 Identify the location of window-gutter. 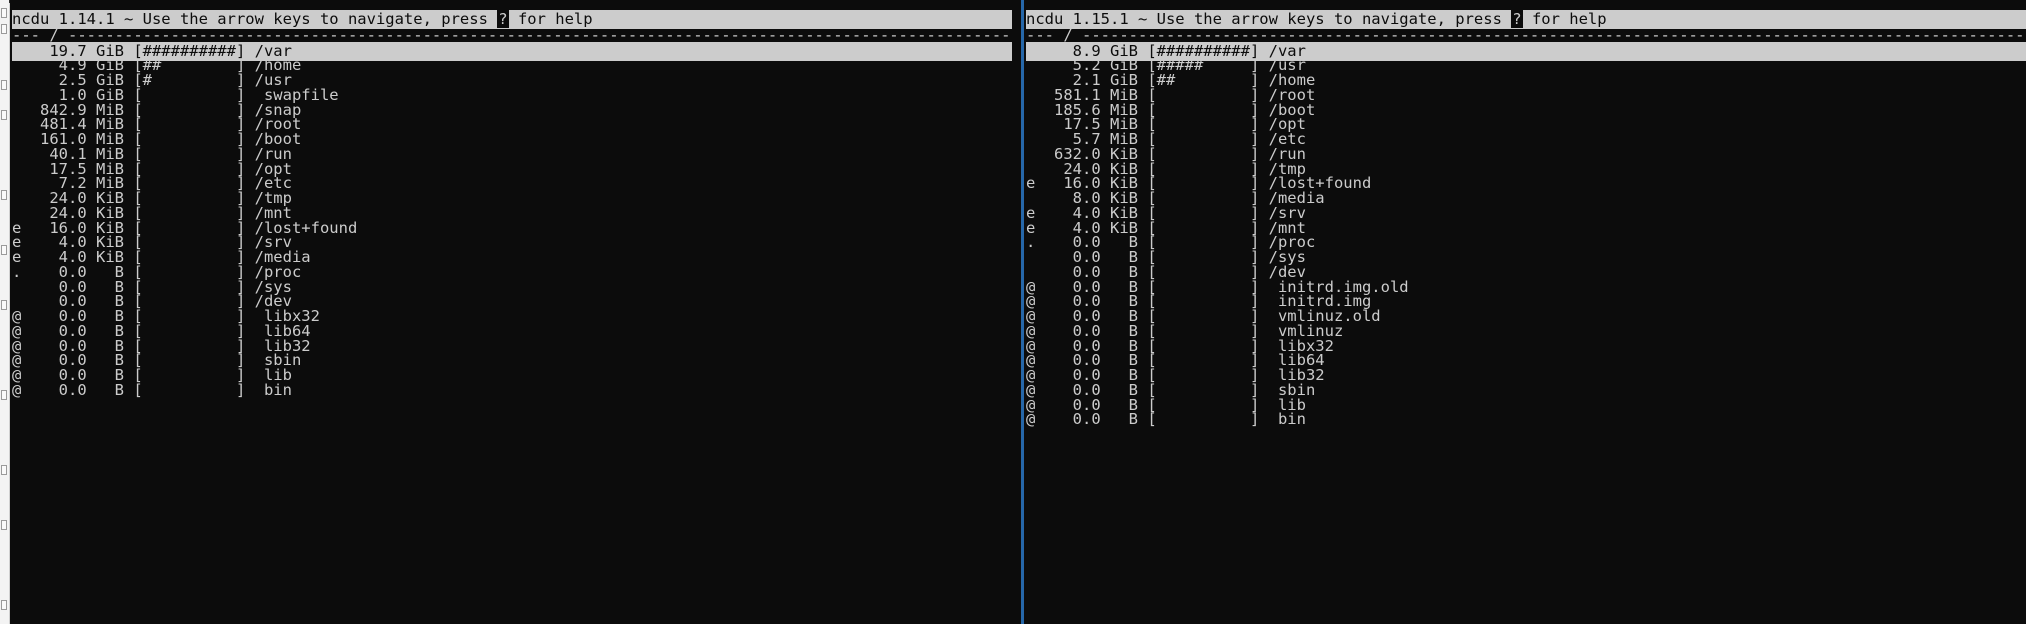
(5, 312).